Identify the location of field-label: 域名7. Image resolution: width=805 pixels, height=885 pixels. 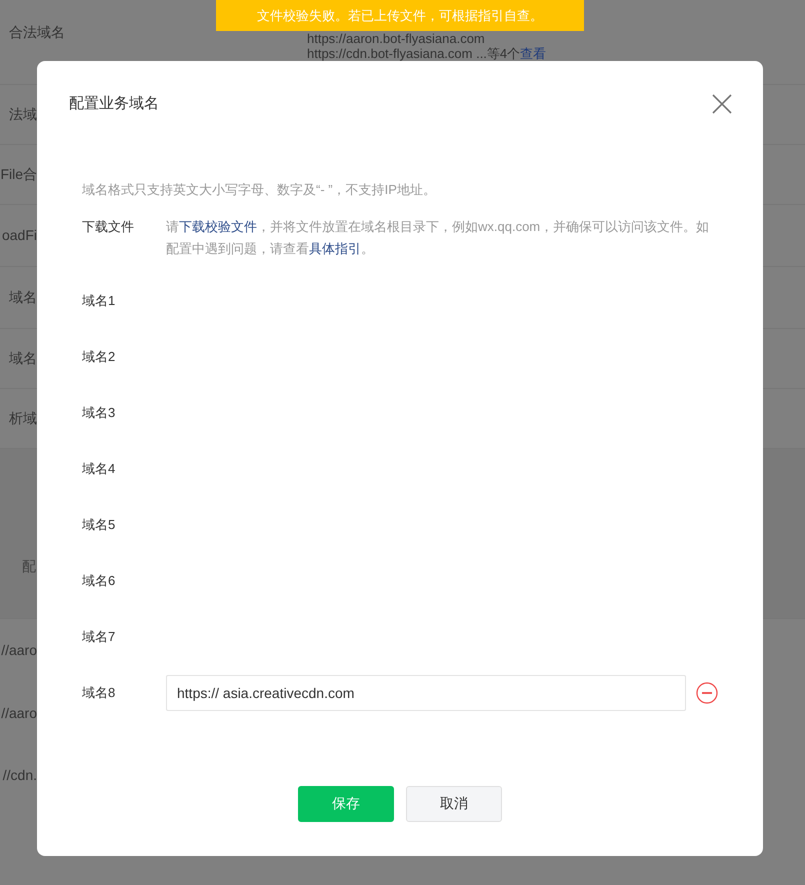
(99, 637).